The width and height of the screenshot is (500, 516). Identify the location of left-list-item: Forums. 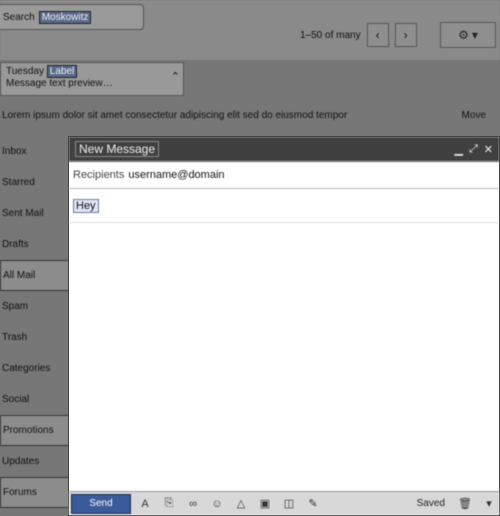
(35, 492).